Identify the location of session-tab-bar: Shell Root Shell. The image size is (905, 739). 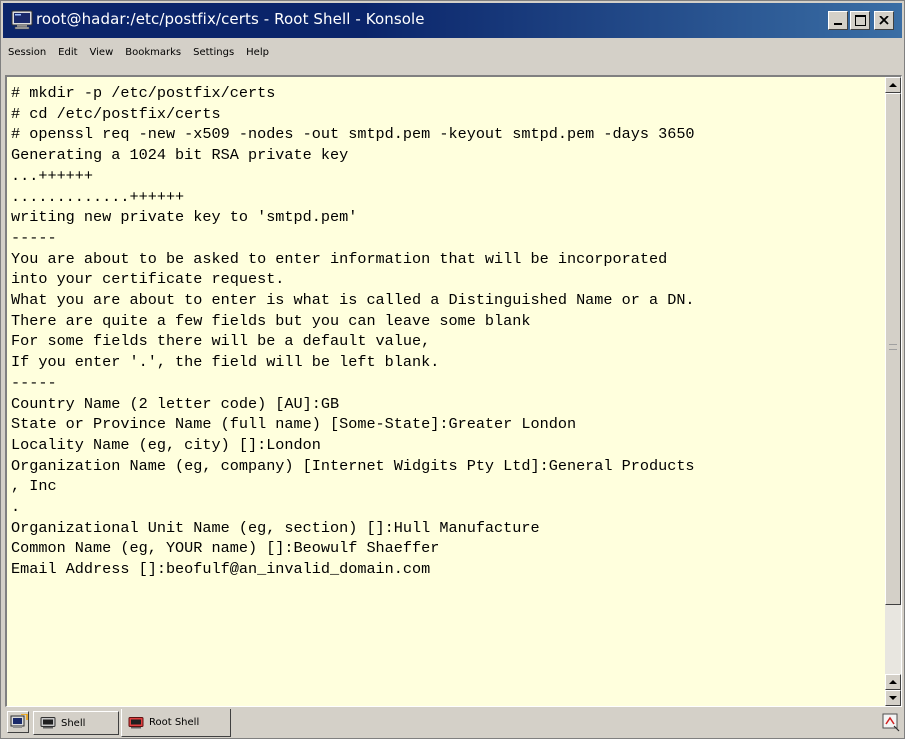
(453, 723).